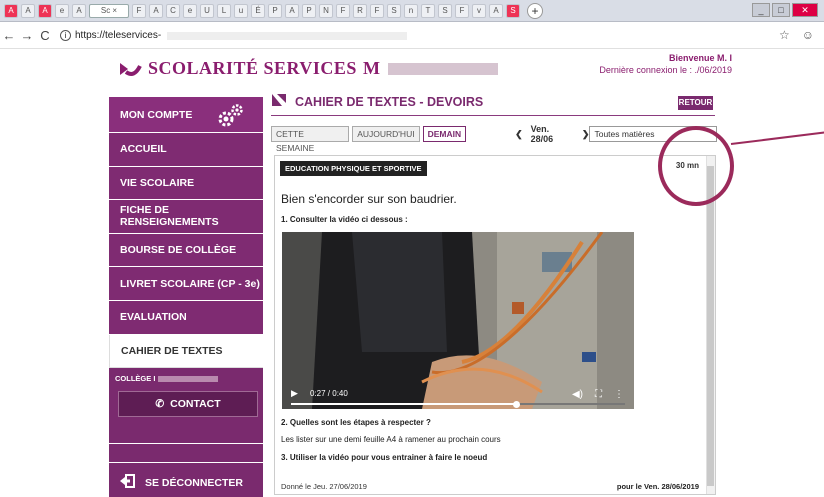 Image resolution: width=824 pixels, height=497 pixels. What do you see at coordinates (796, 35) in the screenshot?
I see `browser-actions: ☆ ☺` at bounding box center [796, 35].